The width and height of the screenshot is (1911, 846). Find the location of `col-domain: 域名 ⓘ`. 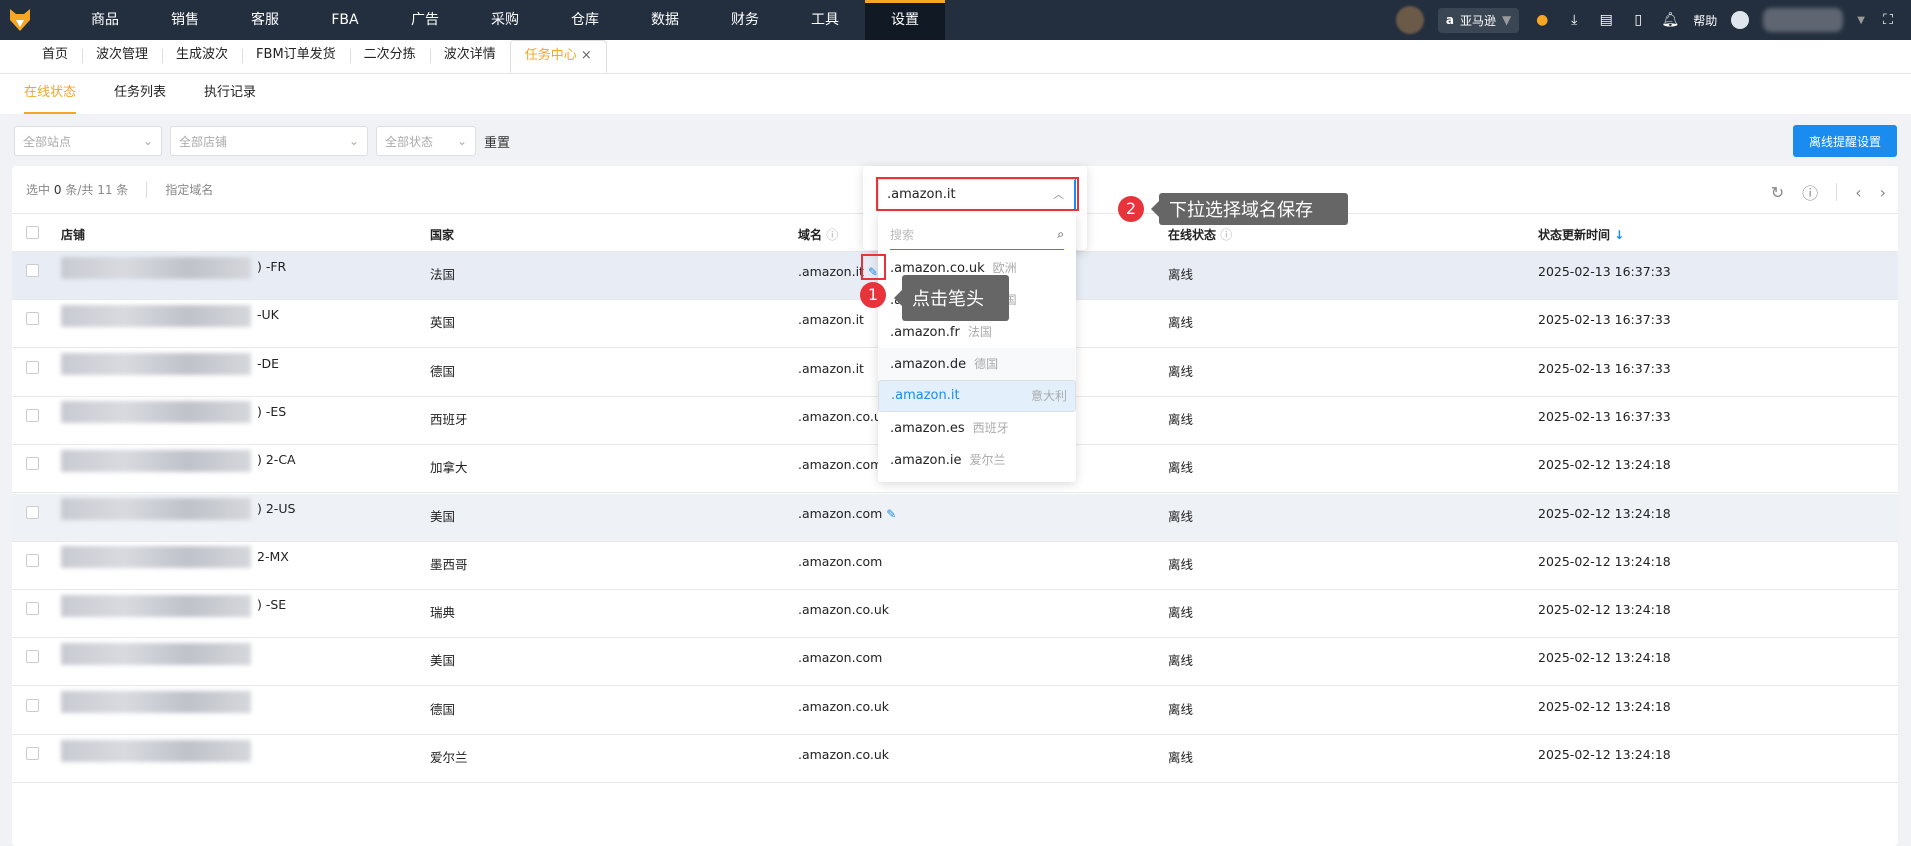

col-domain: 域名 ⓘ is located at coordinates (818, 234).